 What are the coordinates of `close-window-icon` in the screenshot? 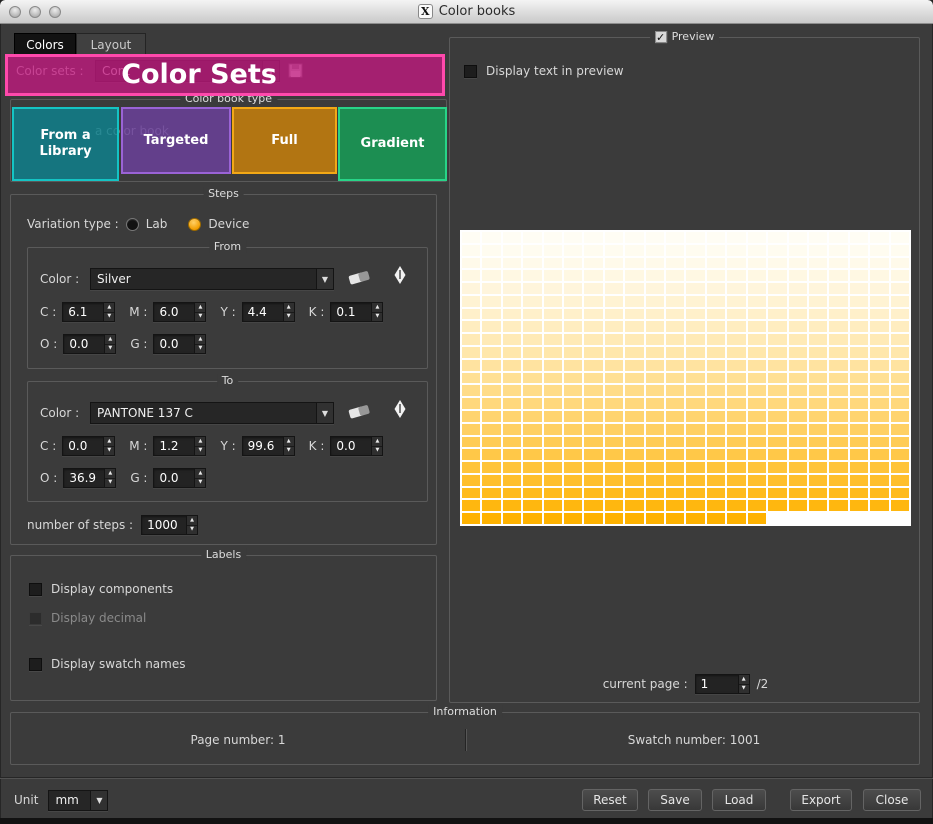 It's located at (15, 12).